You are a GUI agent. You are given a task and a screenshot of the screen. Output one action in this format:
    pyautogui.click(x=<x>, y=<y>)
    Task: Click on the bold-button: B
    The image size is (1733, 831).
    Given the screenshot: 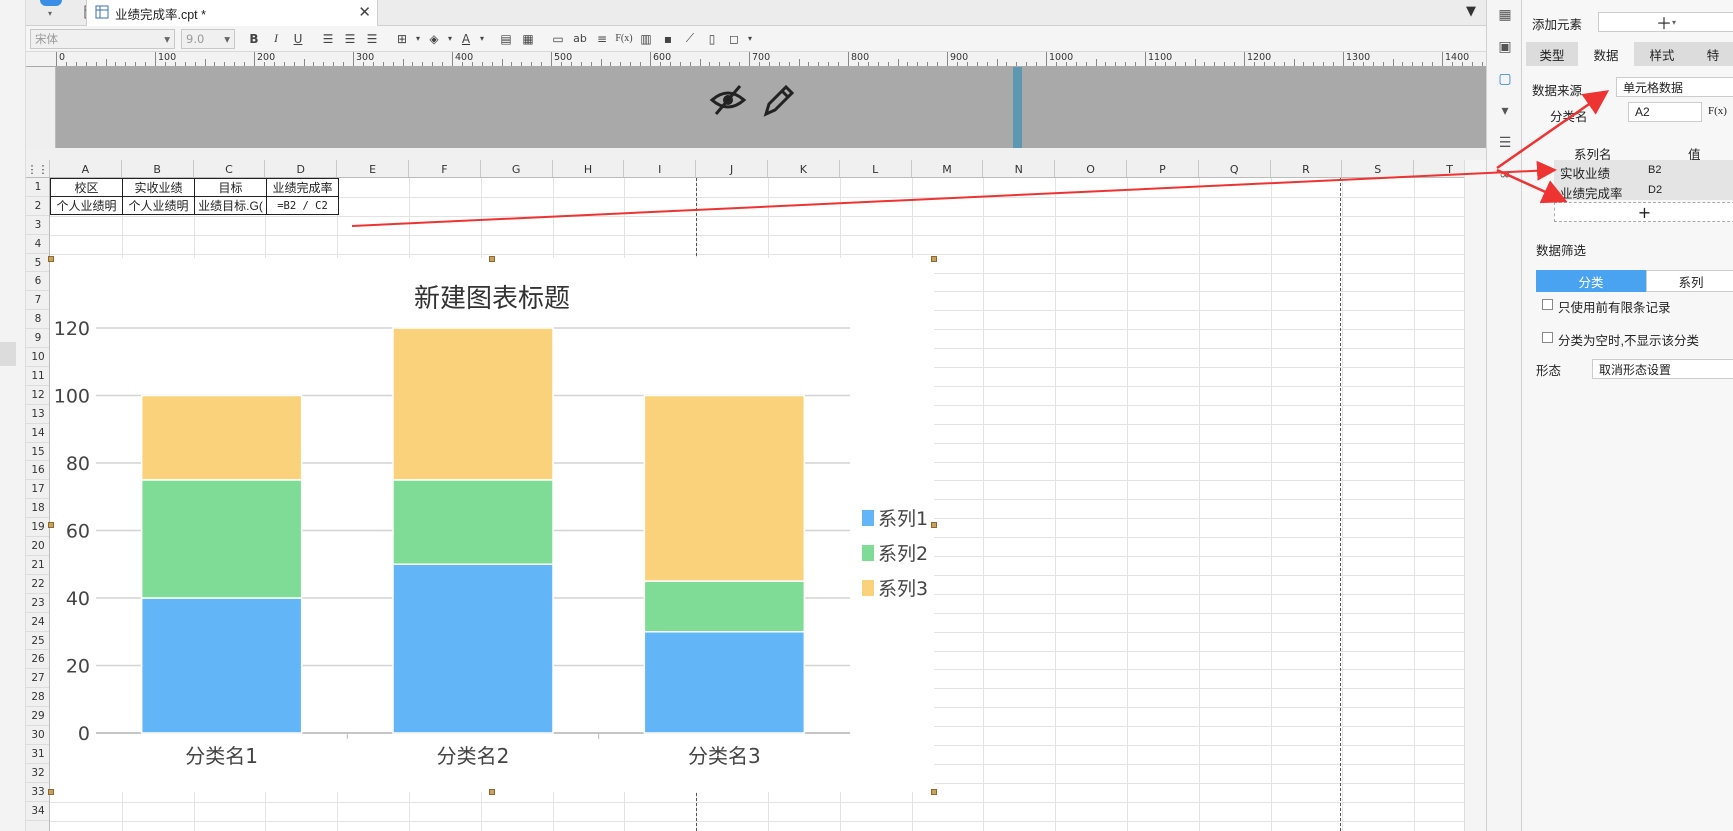 What is the action you would take?
    pyautogui.click(x=254, y=39)
    